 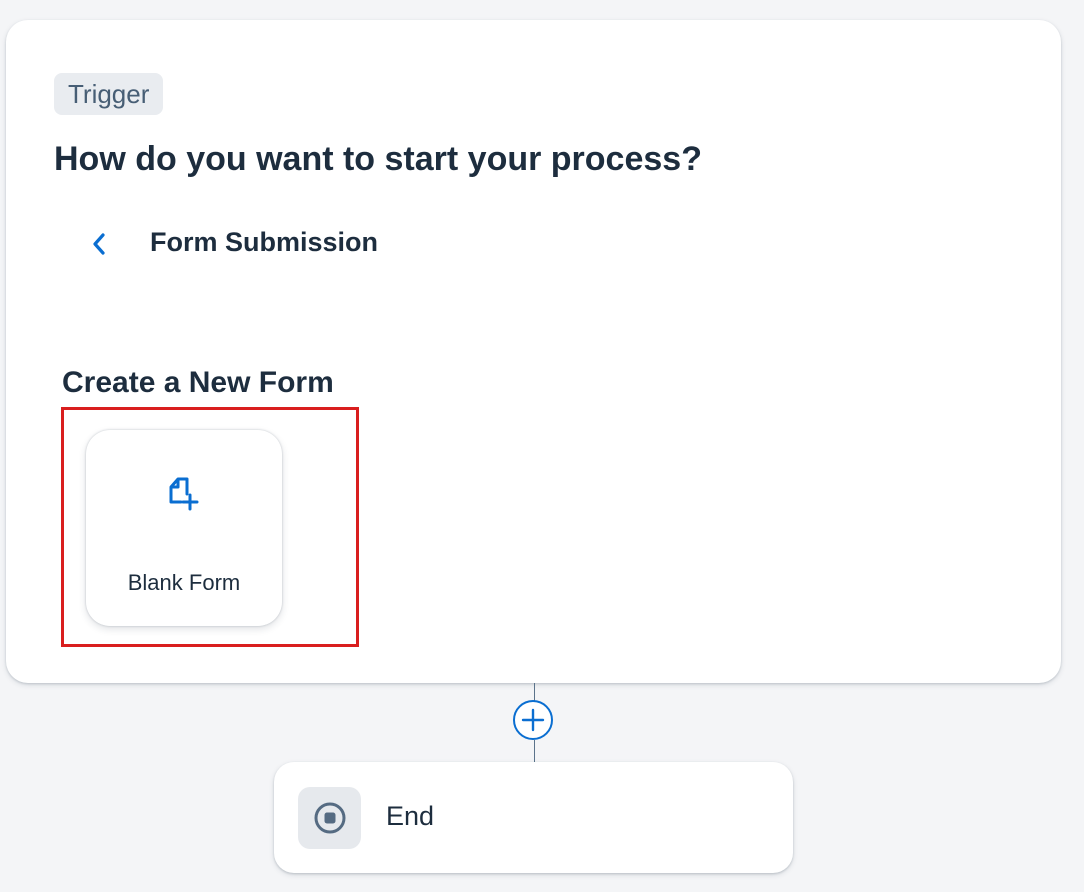 I want to click on back-button, so click(x=99, y=244).